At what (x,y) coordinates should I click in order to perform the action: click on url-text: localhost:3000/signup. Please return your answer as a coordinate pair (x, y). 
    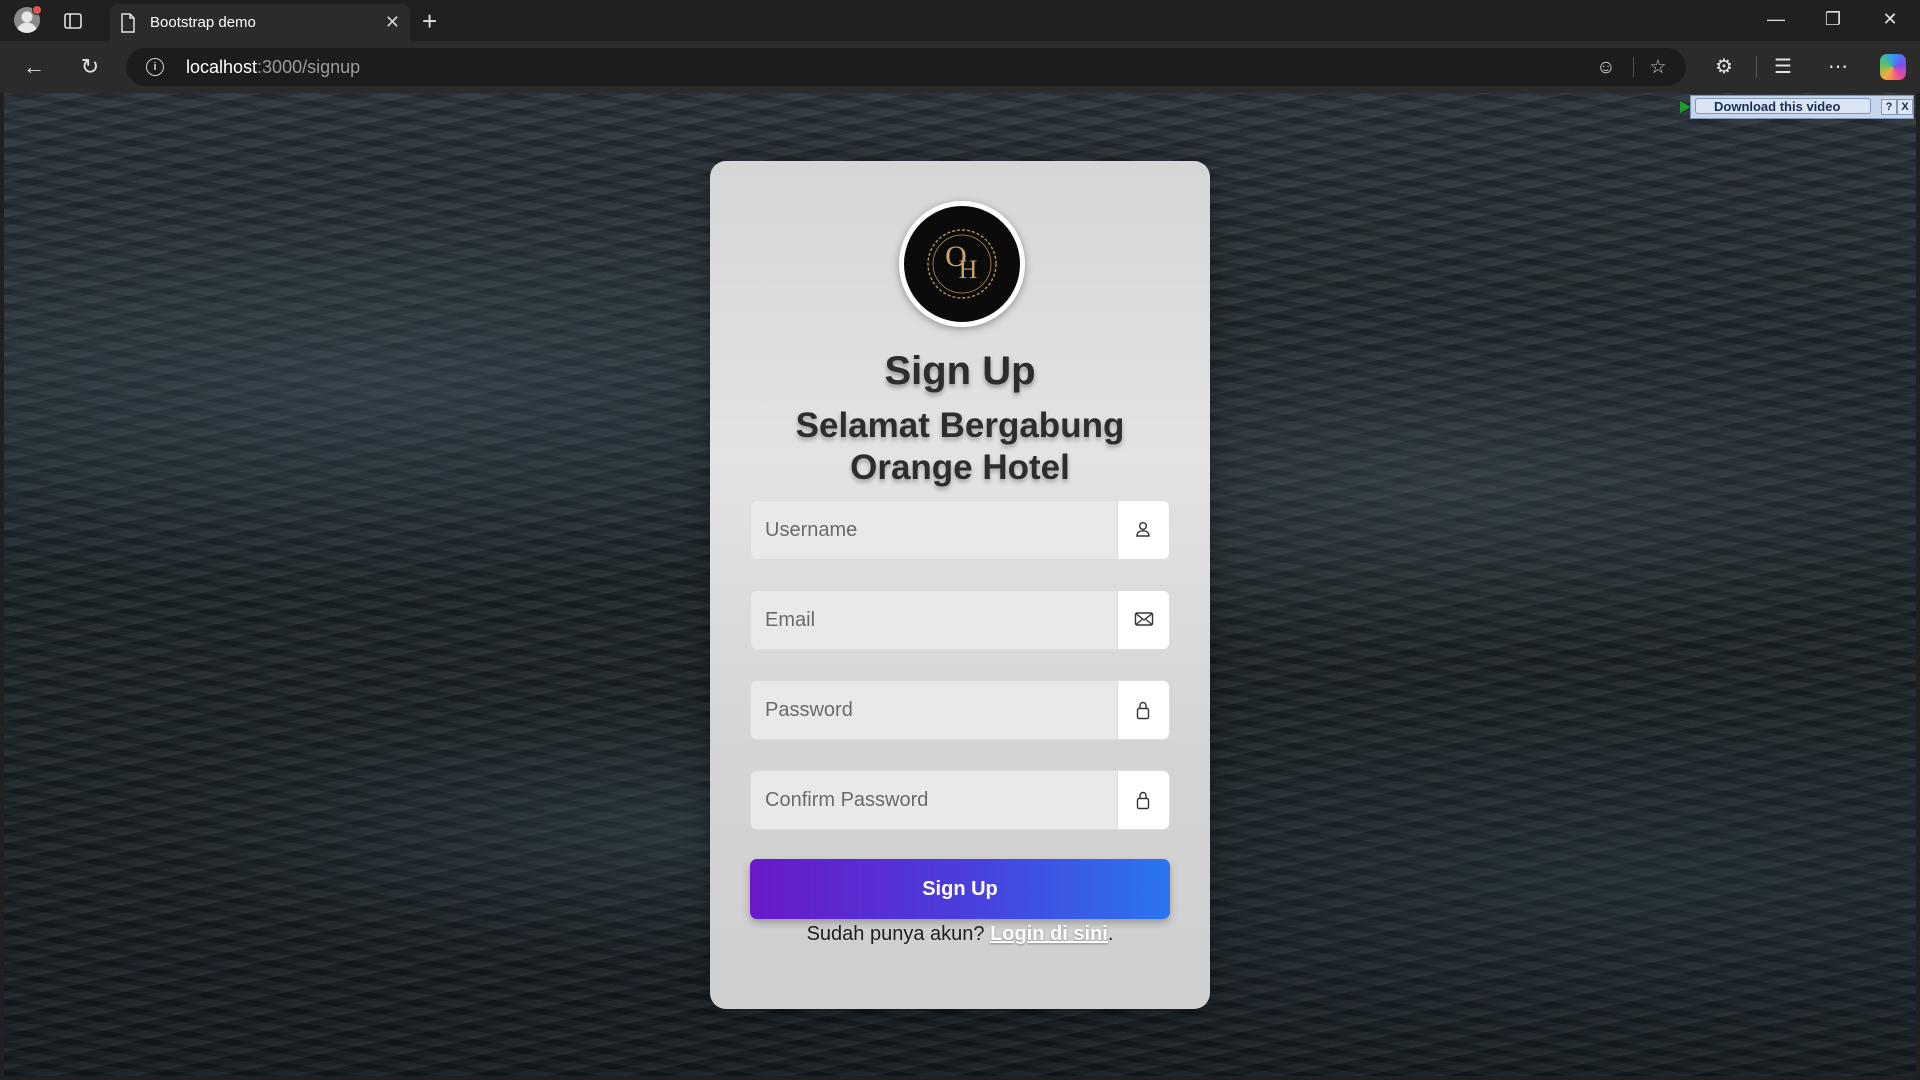
    Looking at the image, I should click on (273, 67).